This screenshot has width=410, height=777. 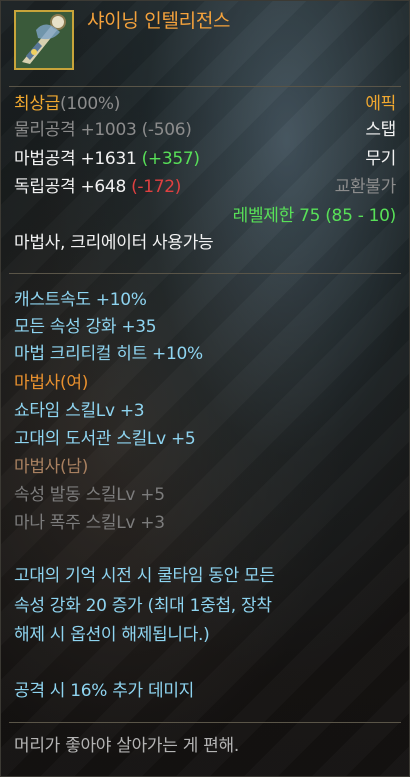 What do you see at coordinates (170, 159) in the screenshot?
I see `magic-attack-diff: (+357)` at bounding box center [170, 159].